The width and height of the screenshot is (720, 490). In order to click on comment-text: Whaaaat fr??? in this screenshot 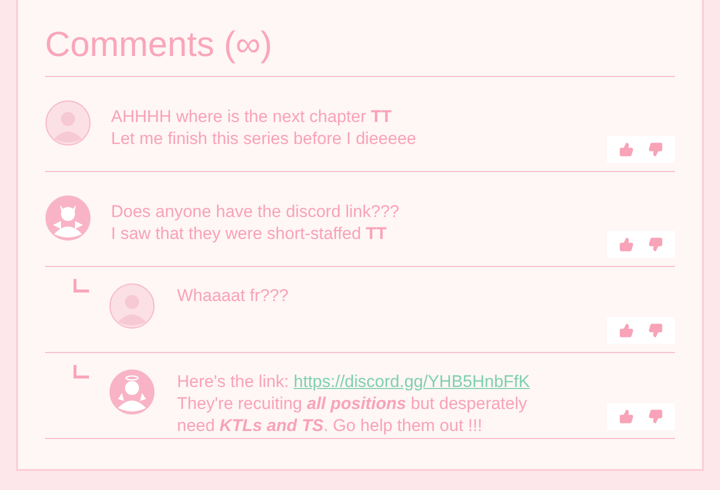, I will do `click(233, 296)`.